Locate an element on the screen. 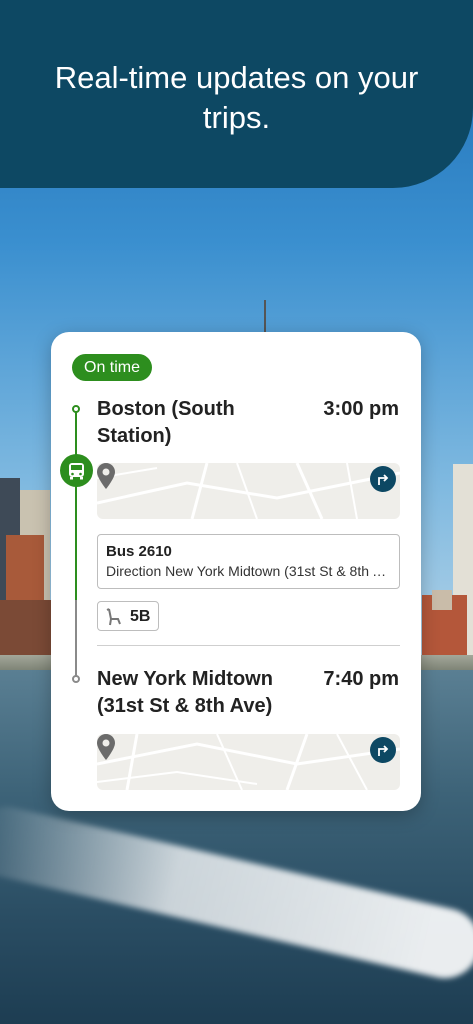  bus-number: Bus 2610 is located at coordinates (139, 551).